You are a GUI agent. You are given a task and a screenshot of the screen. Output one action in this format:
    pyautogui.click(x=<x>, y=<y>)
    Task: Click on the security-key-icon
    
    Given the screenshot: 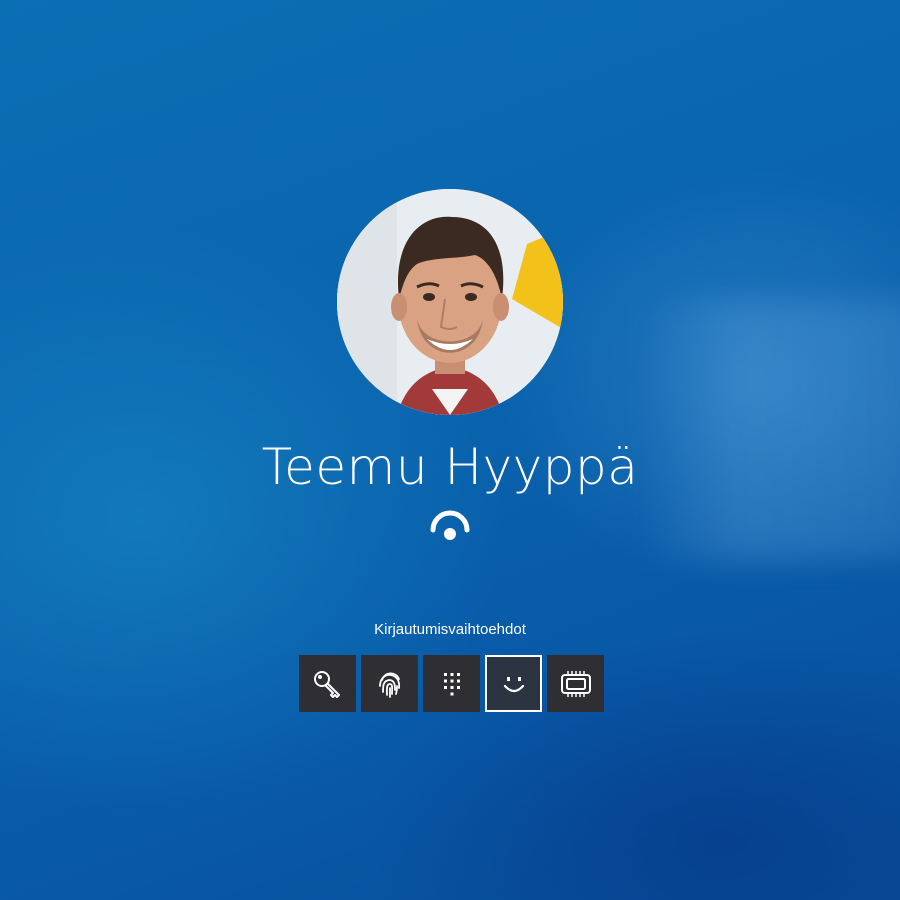 What is the action you would take?
    pyautogui.click(x=576, y=684)
    